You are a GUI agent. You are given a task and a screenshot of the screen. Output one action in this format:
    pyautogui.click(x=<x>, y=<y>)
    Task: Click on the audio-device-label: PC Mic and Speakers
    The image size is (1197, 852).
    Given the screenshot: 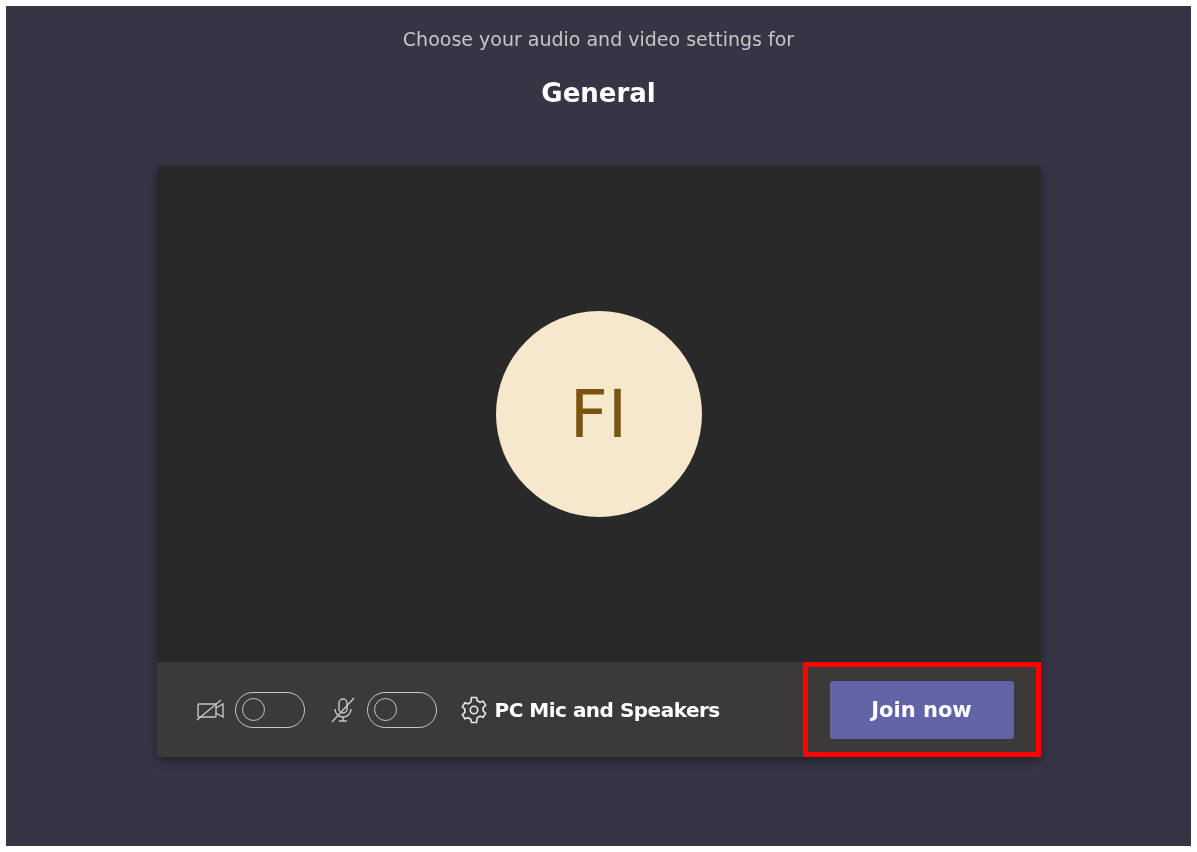 What is the action you would take?
    pyautogui.click(x=607, y=709)
    